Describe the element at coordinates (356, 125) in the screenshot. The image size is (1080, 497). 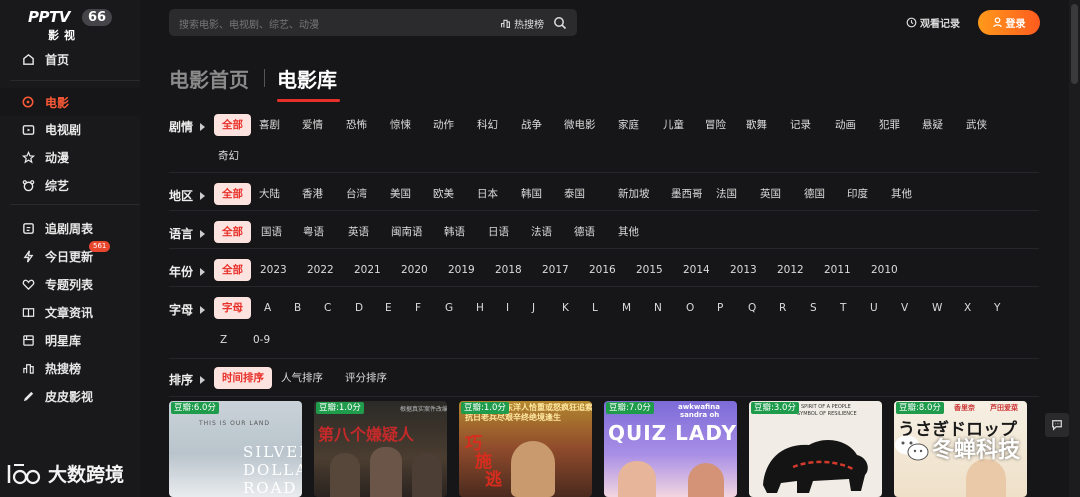
I see `filter-option-genre: 恐怖` at that location.